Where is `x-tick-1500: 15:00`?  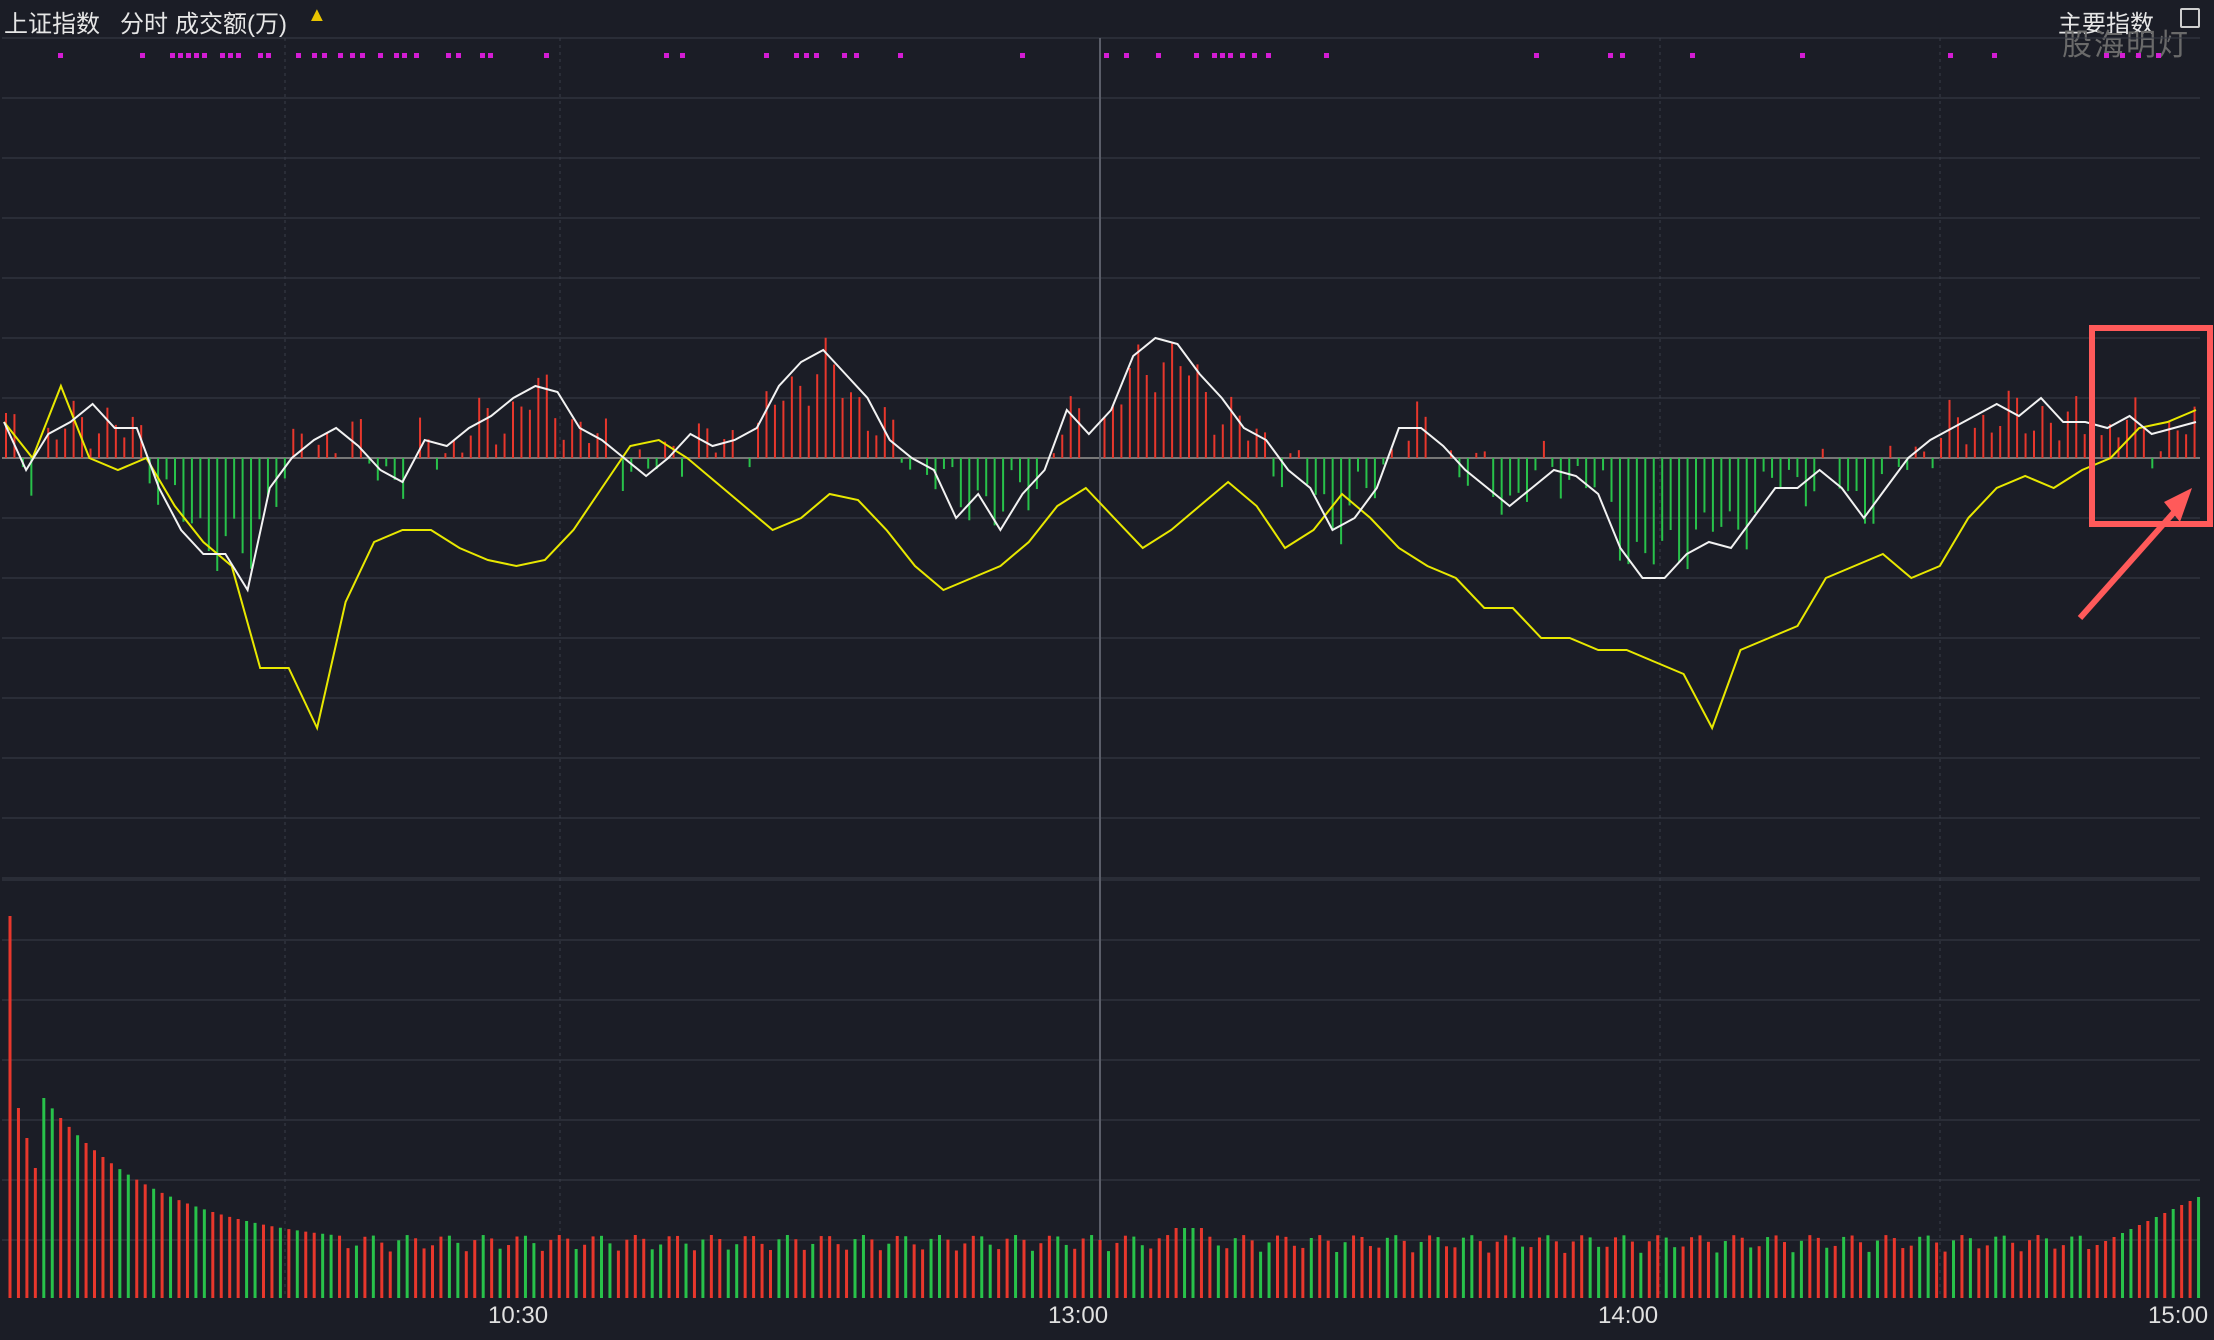
x-tick-1500: 15:00 is located at coordinates (2178, 1315).